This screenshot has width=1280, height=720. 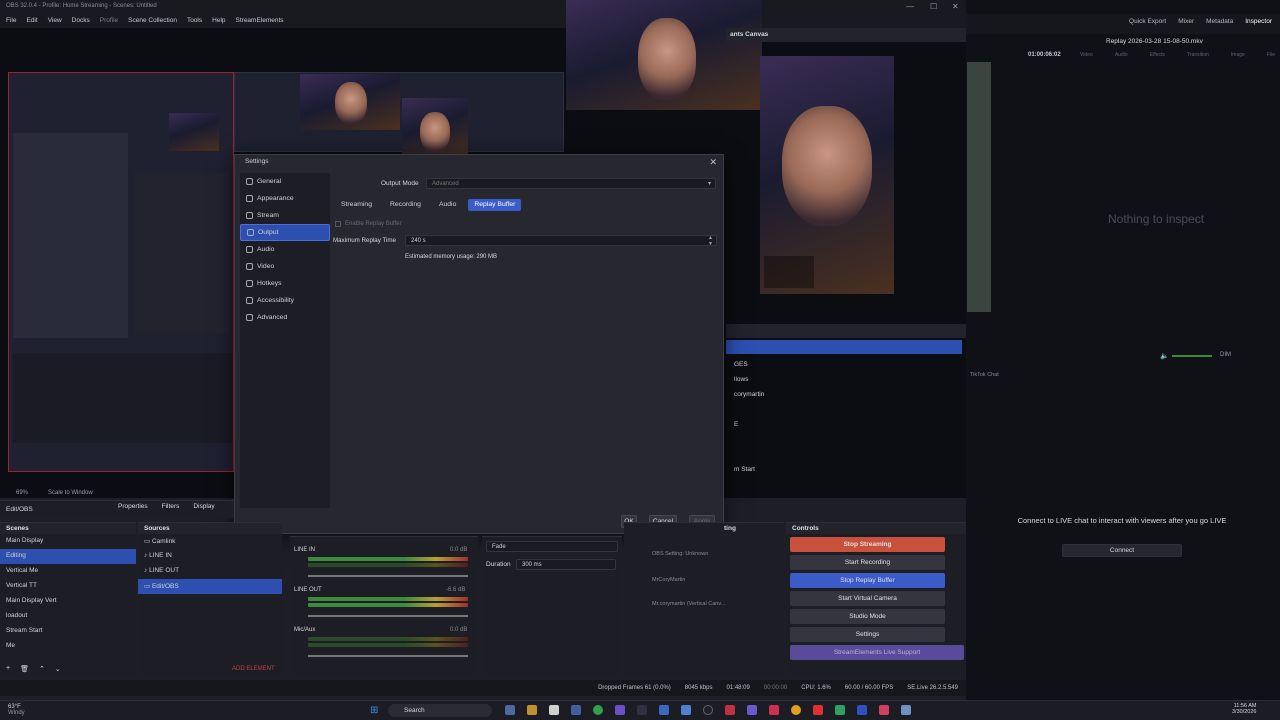 I want to click on stop-streaming-button: Stop Streaming, so click(x=867, y=544).